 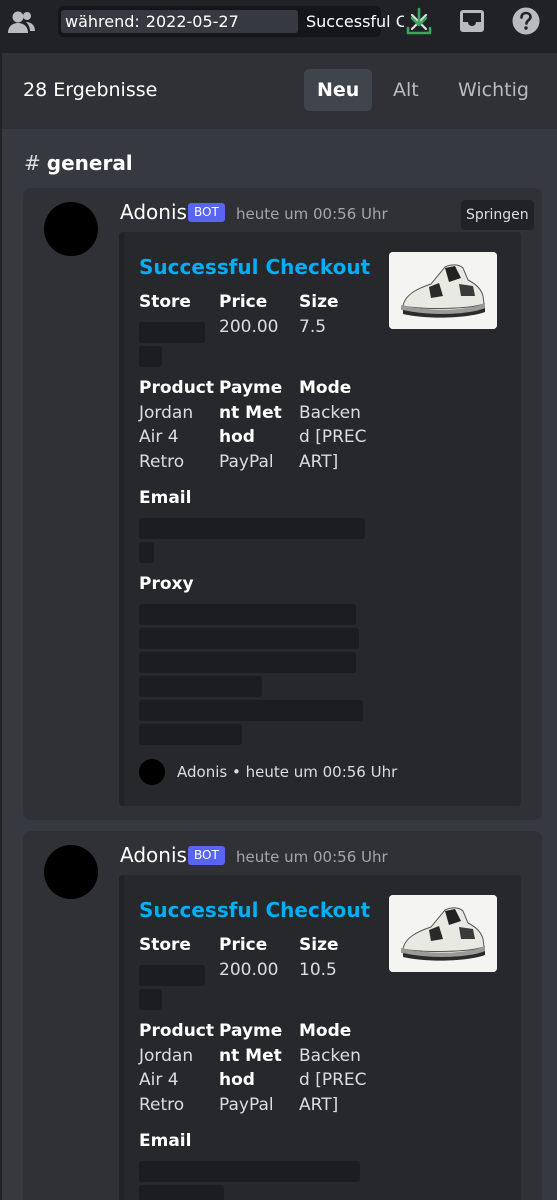 What do you see at coordinates (32, 163) in the screenshot?
I see `channel-hash: #` at bounding box center [32, 163].